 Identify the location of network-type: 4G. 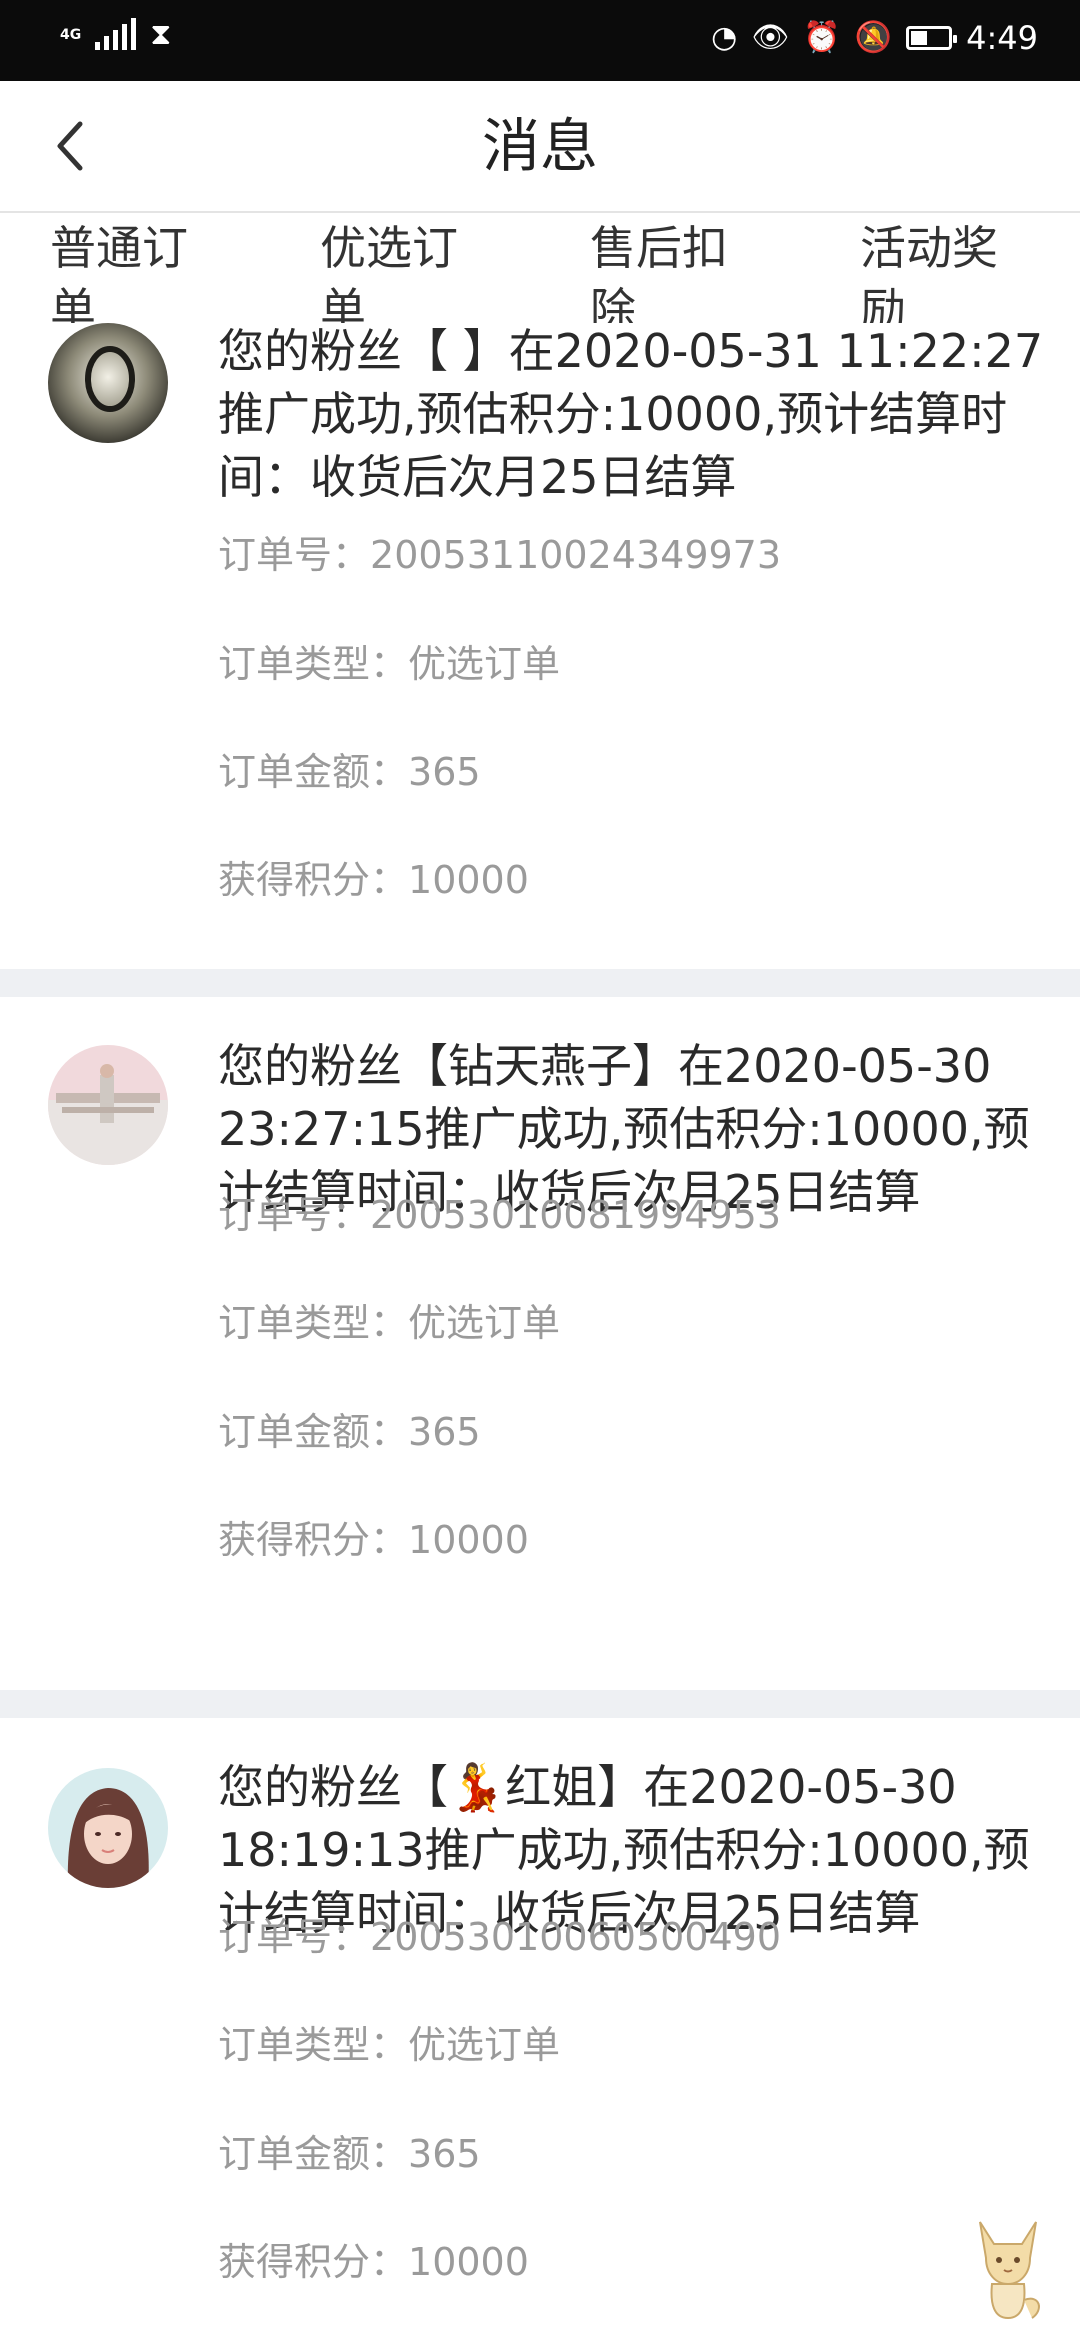
(71, 34).